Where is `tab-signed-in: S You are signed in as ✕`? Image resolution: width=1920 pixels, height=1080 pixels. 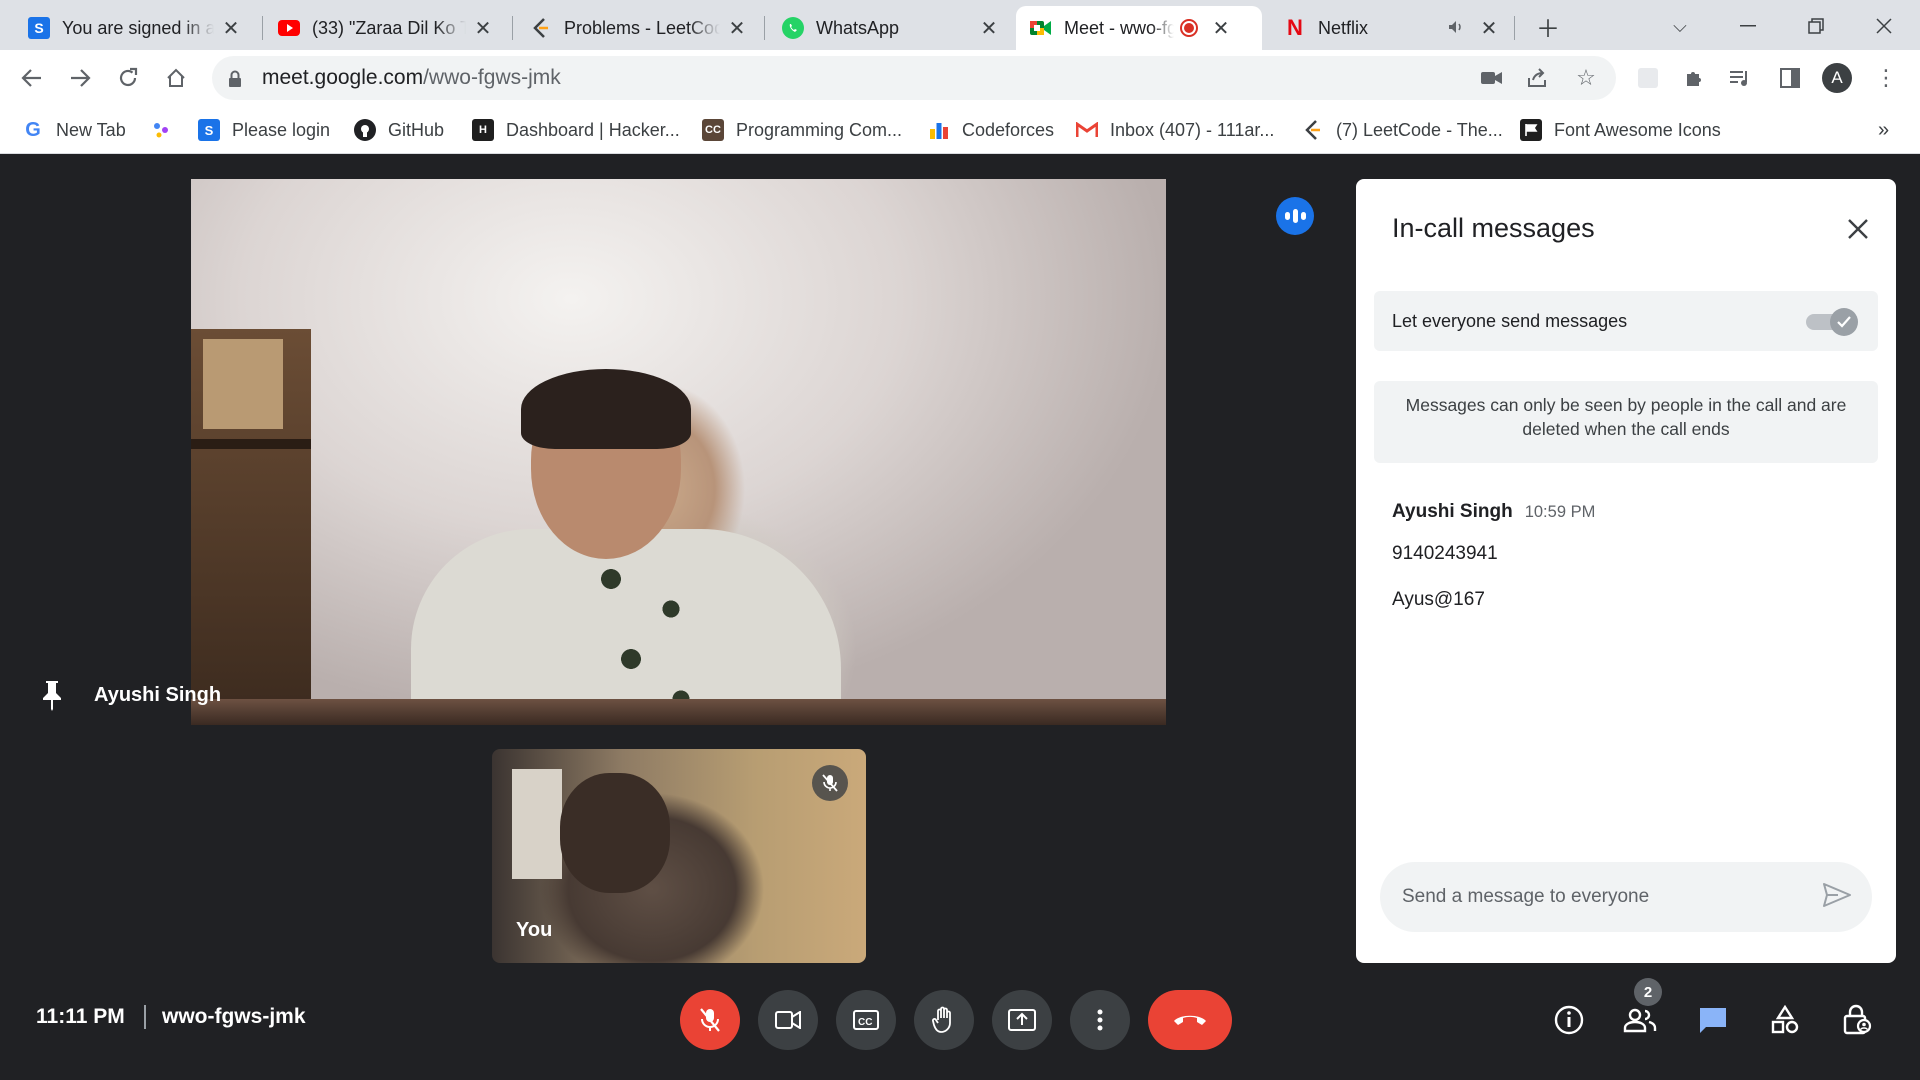 tab-signed-in: S You are signed in as ✕ is located at coordinates (134, 28).